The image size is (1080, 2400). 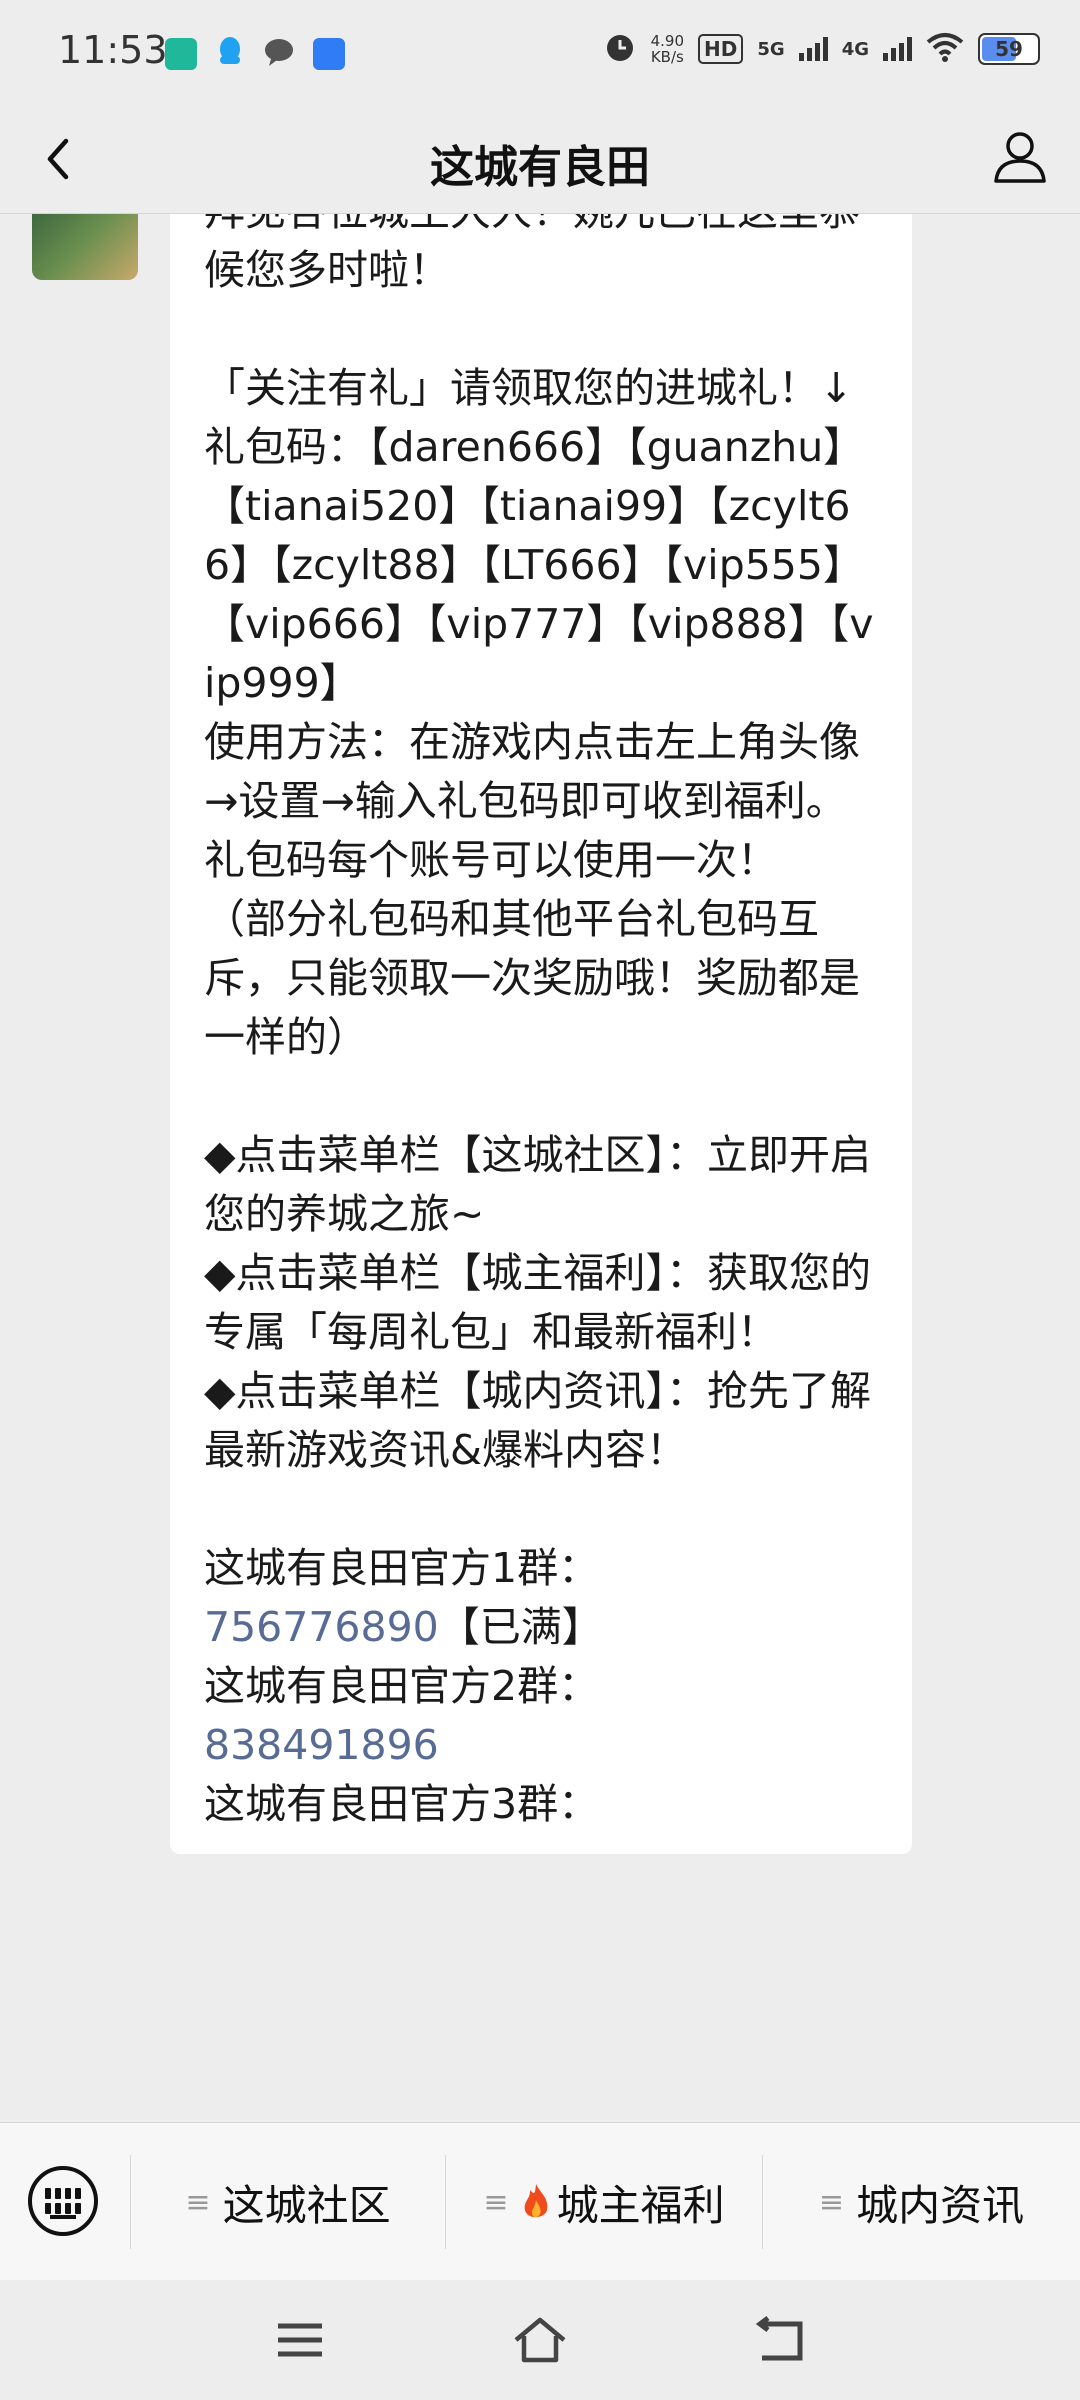 I want to click on qq-icon, so click(x=230, y=54).